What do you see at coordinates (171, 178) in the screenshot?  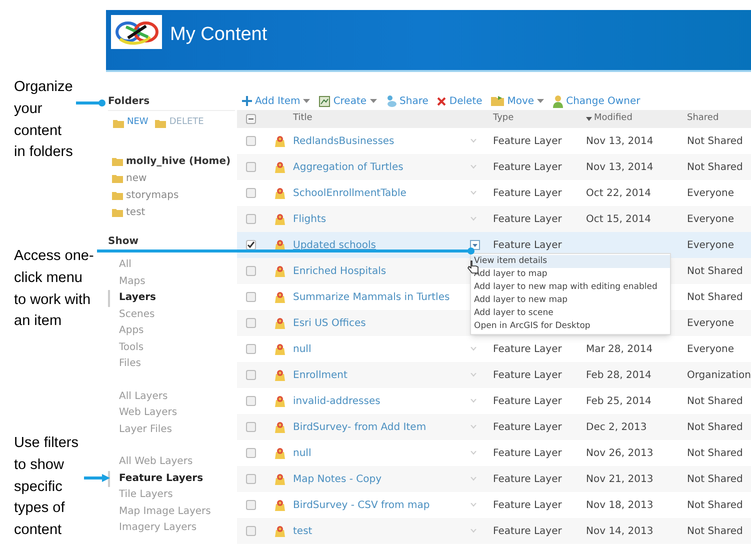 I see `folder-item: new` at bounding box center [171, 178].